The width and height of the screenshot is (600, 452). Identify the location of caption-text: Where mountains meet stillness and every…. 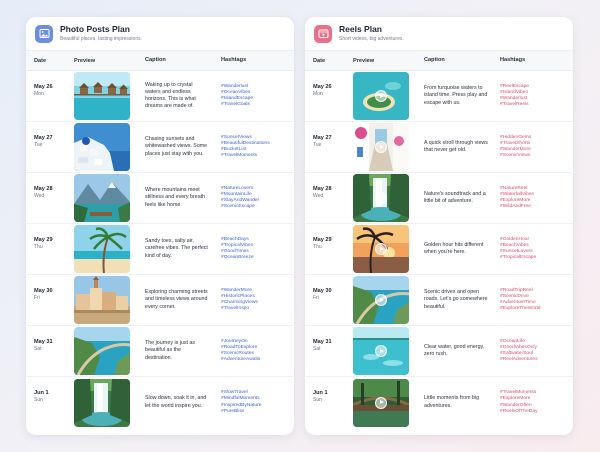
(175, 197).